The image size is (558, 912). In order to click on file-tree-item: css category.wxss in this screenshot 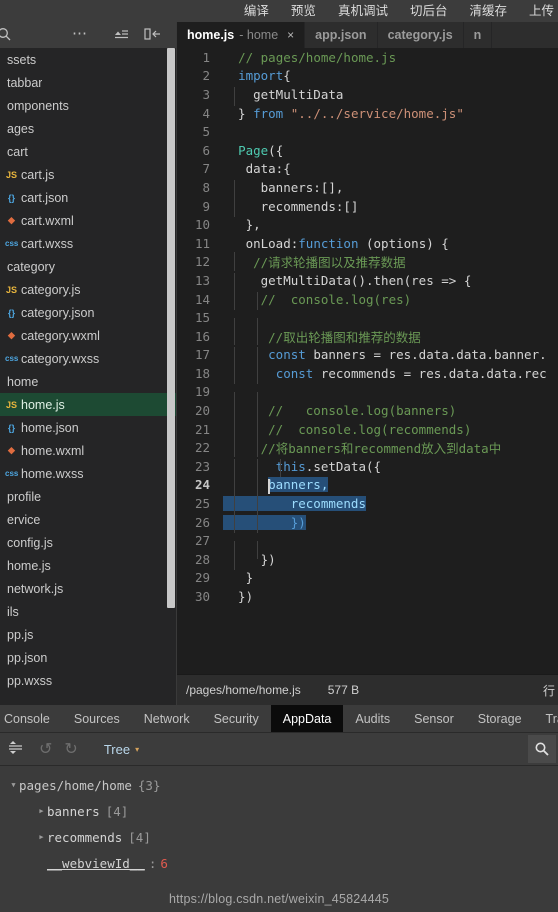, I will do `click(88, 358)`.